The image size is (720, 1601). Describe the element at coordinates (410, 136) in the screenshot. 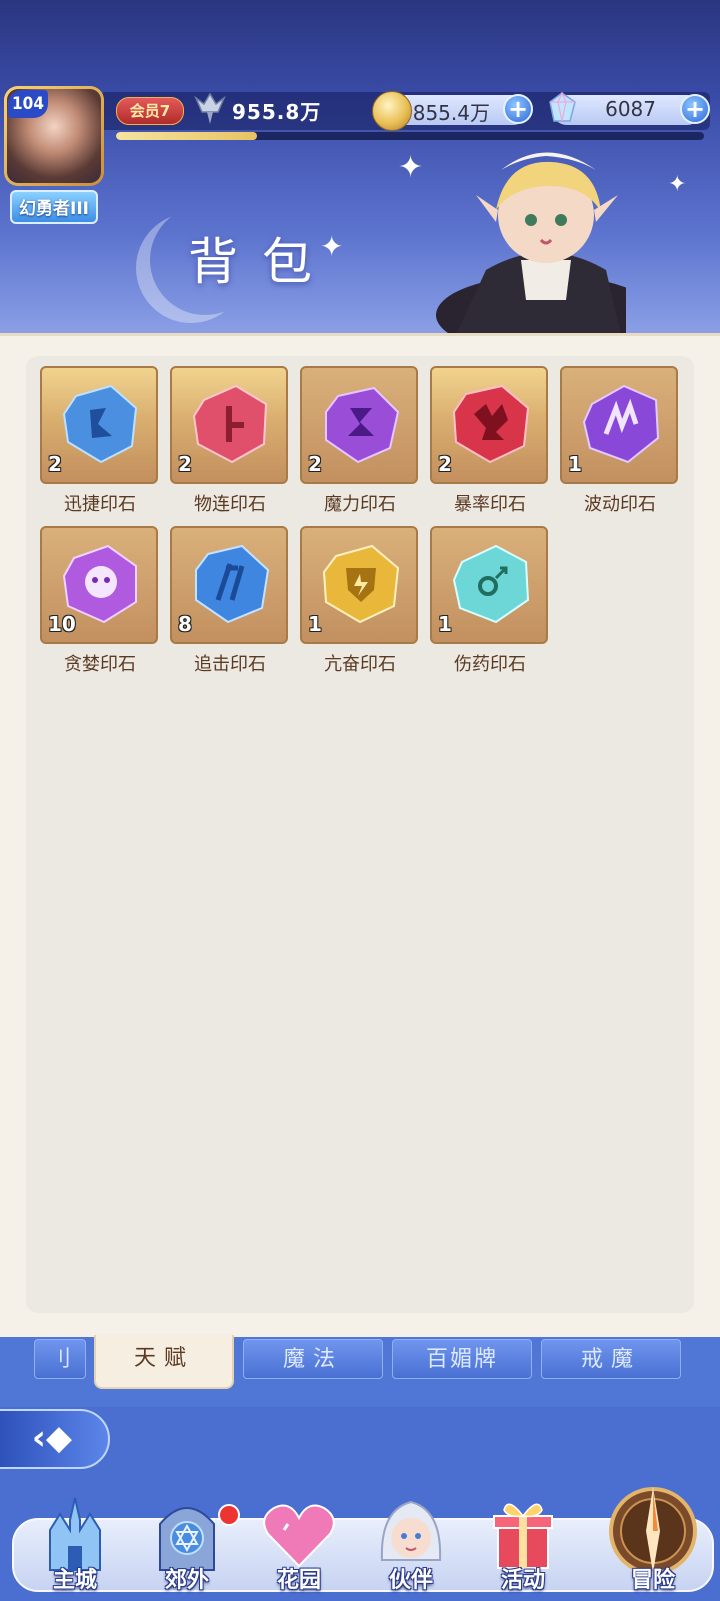

I see `experience-bar` at that location.